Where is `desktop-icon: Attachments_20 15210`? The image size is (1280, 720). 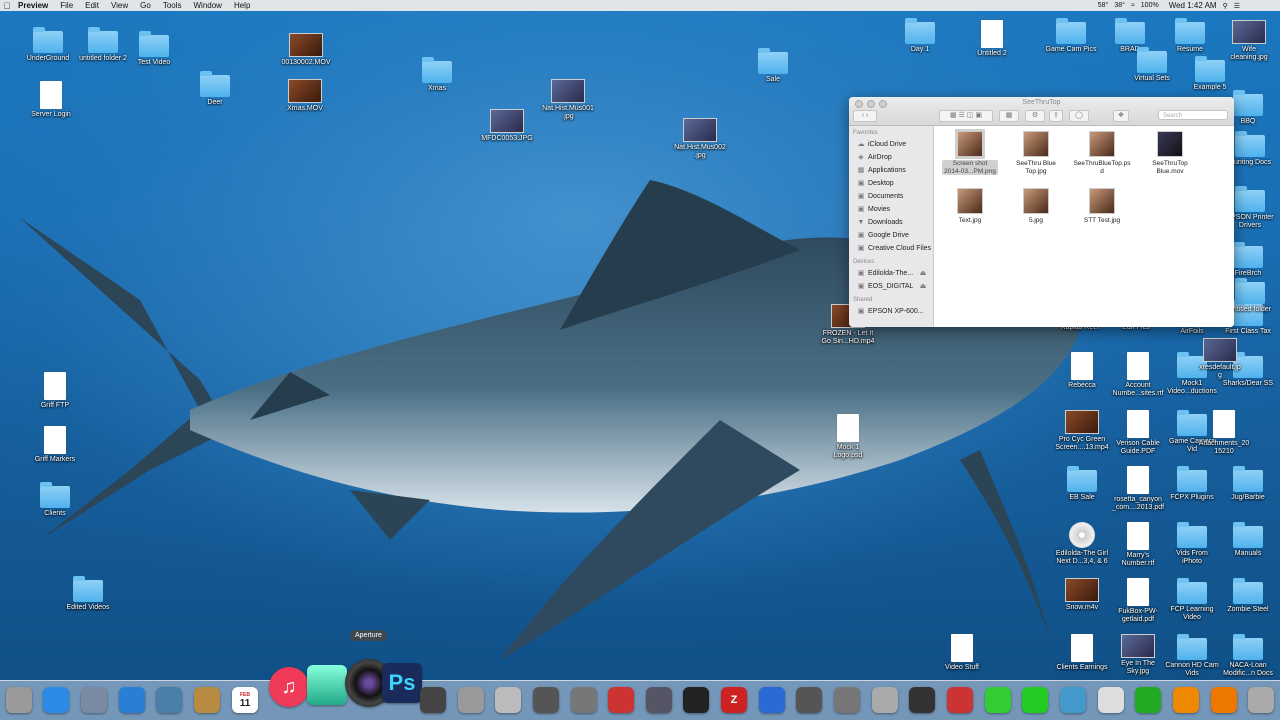 desktop-icon: Attachments_20 15210 is located at coordinates (1224, 433).